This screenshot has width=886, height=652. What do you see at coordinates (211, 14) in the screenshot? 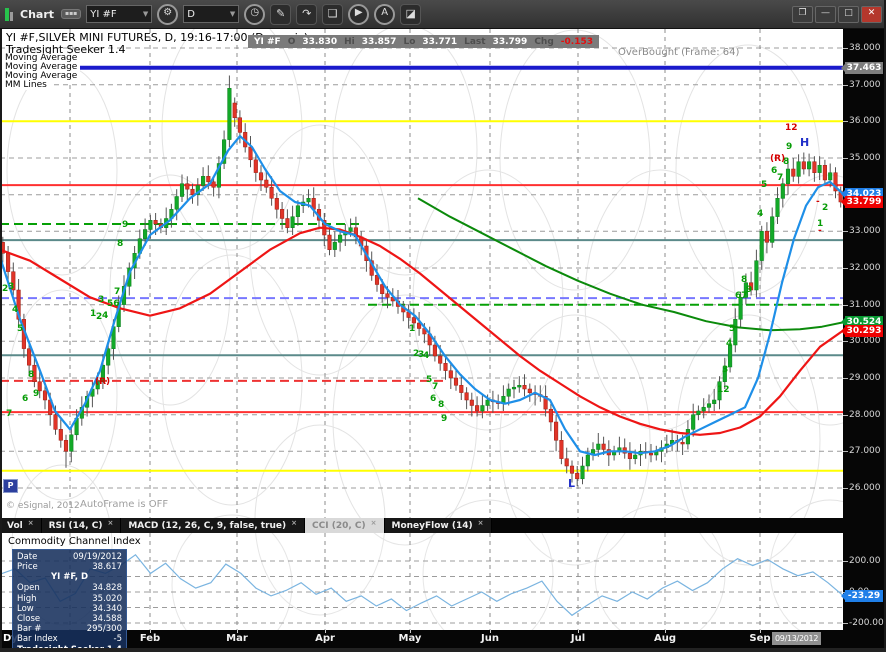
I see `interval-select: D ▼` at bounding box center [211, 14].